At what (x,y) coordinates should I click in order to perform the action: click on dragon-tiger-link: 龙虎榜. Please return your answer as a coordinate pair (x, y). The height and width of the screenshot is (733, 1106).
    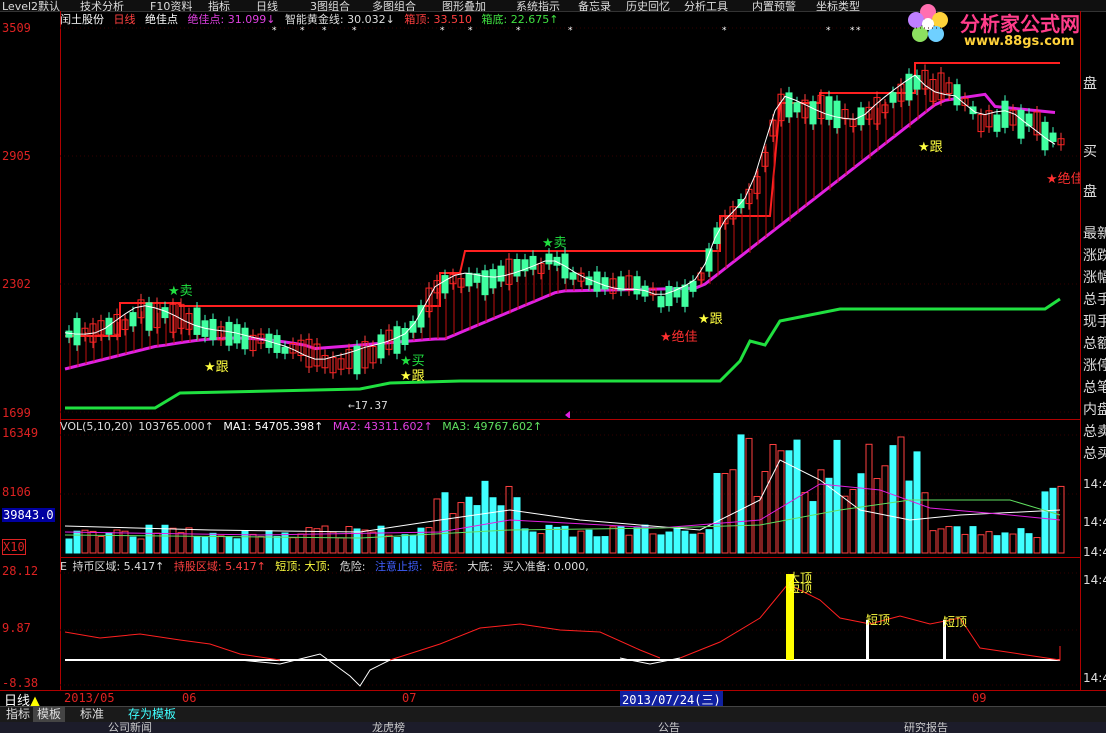
    Looking at the image, I should click on (388, 727).